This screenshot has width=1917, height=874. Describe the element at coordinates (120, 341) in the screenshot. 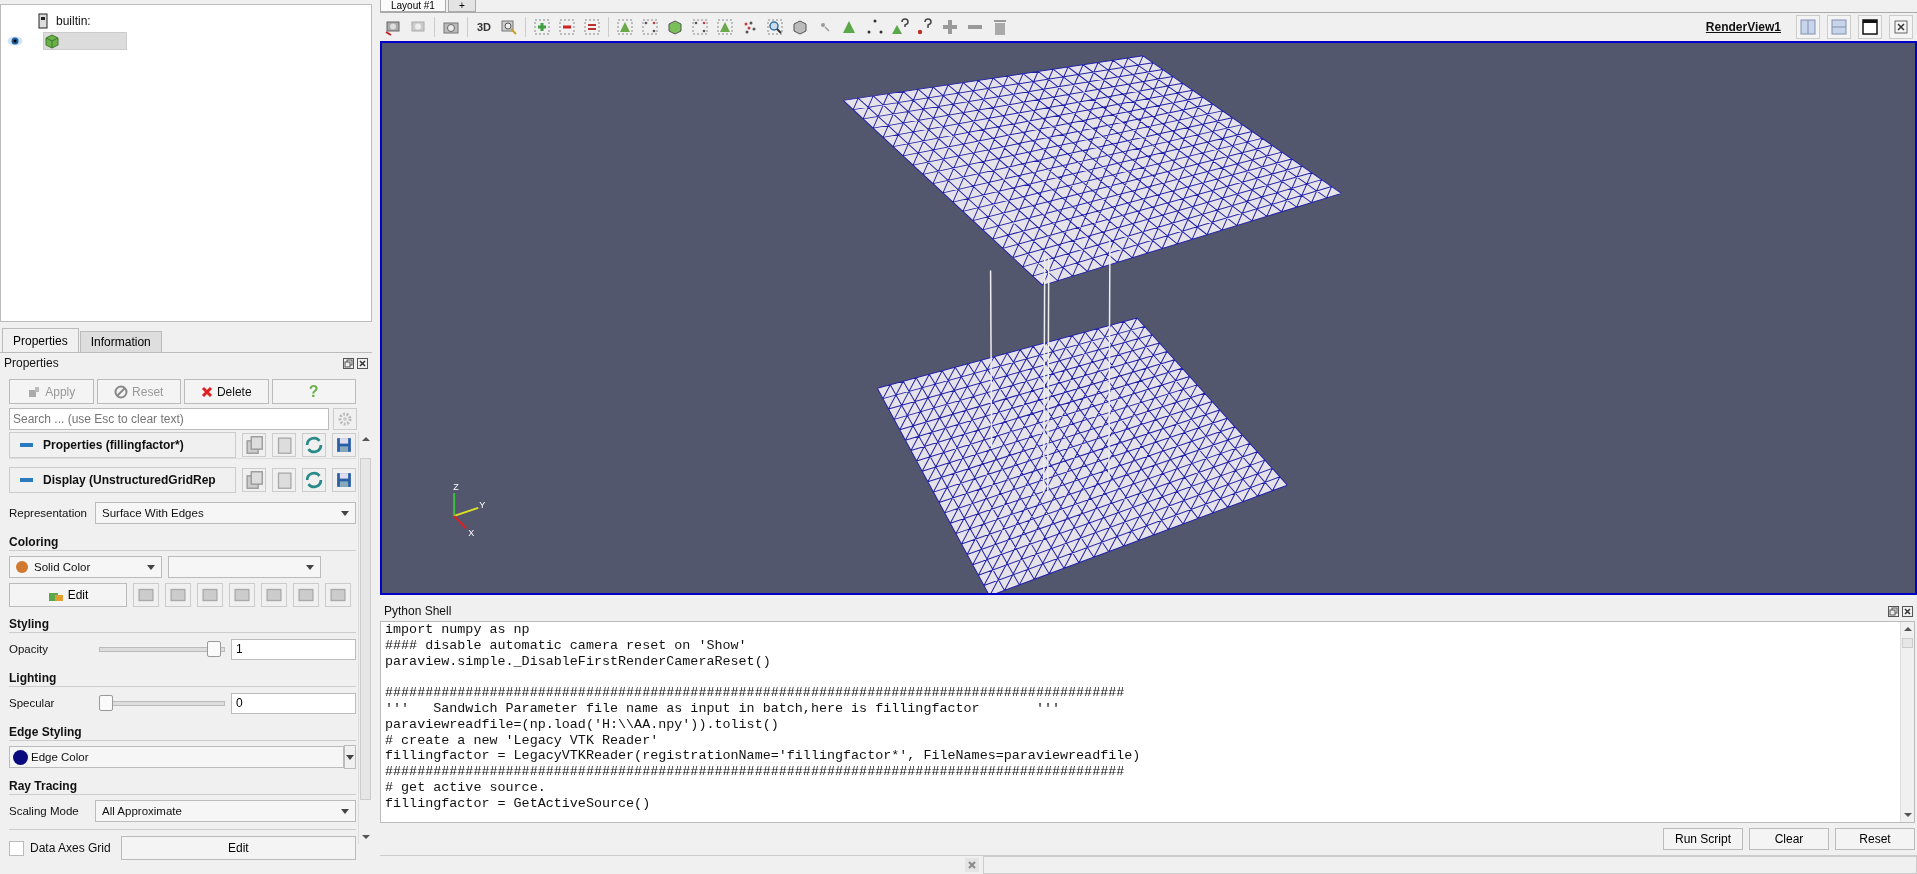

I see `panel-tab: Information` at that location.